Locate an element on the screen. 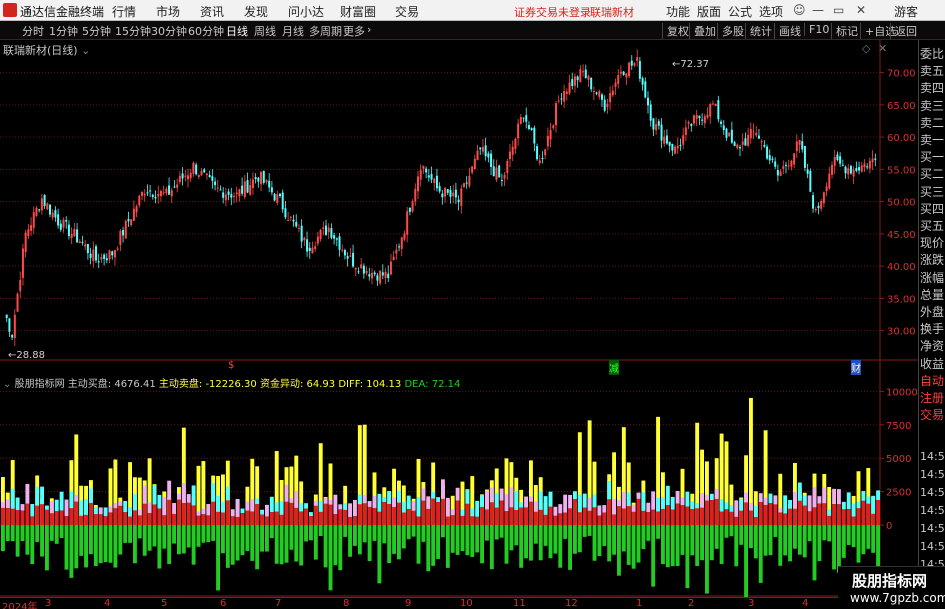 Image resolution: width=945 pixels, height=609 pixels. guest-label: 游客 is located at coordinates (906, 11).